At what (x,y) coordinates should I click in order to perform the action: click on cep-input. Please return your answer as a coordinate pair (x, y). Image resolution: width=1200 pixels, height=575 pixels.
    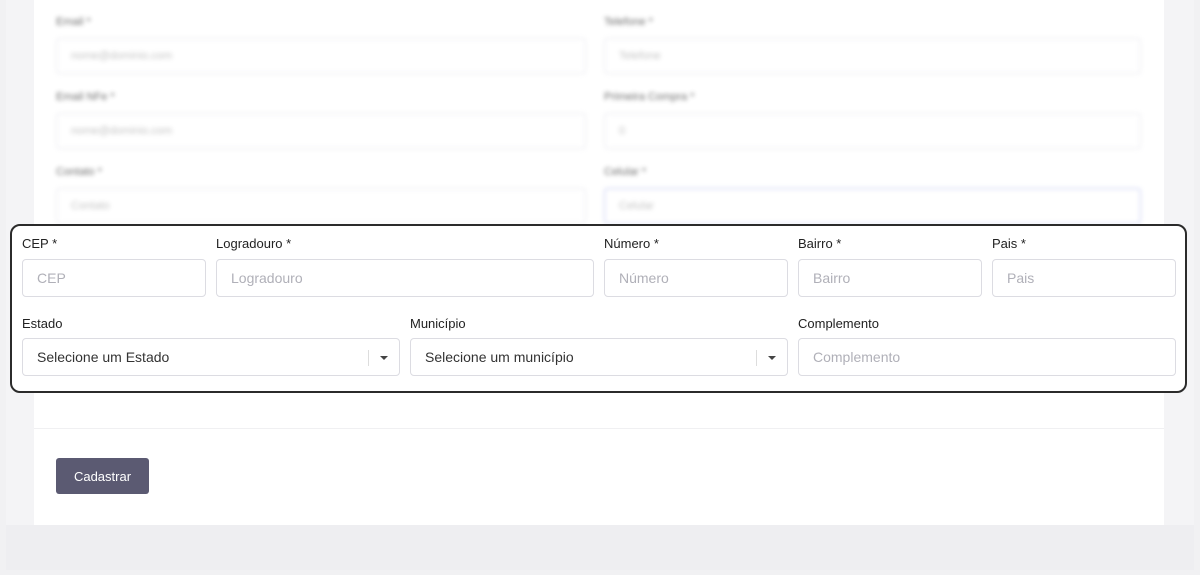
    Looking at the image, I should click on (114, 278).